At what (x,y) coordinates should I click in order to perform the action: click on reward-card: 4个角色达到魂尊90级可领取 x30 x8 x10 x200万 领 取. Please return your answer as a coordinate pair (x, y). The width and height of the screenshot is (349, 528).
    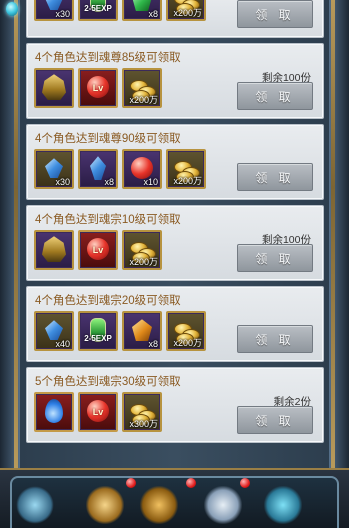
    Looking at the image, I should click on (175, 162).